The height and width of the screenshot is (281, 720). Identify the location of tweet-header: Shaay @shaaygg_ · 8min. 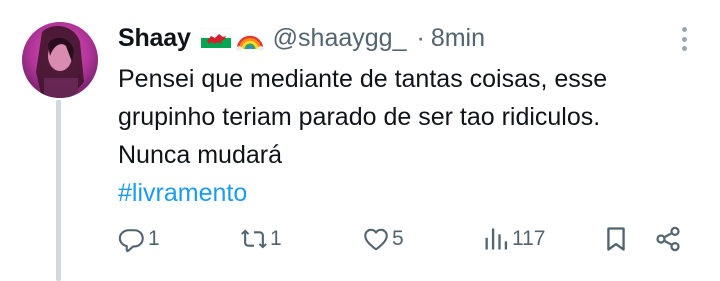
(301, 38).